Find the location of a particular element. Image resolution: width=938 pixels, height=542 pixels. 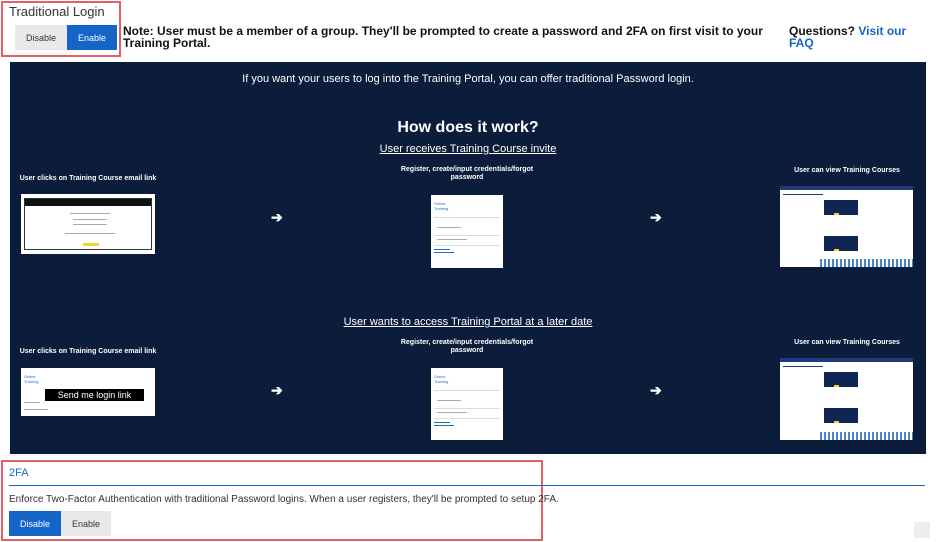

login-form-thumbnail: Online Training is located at coordinates (467, 231).